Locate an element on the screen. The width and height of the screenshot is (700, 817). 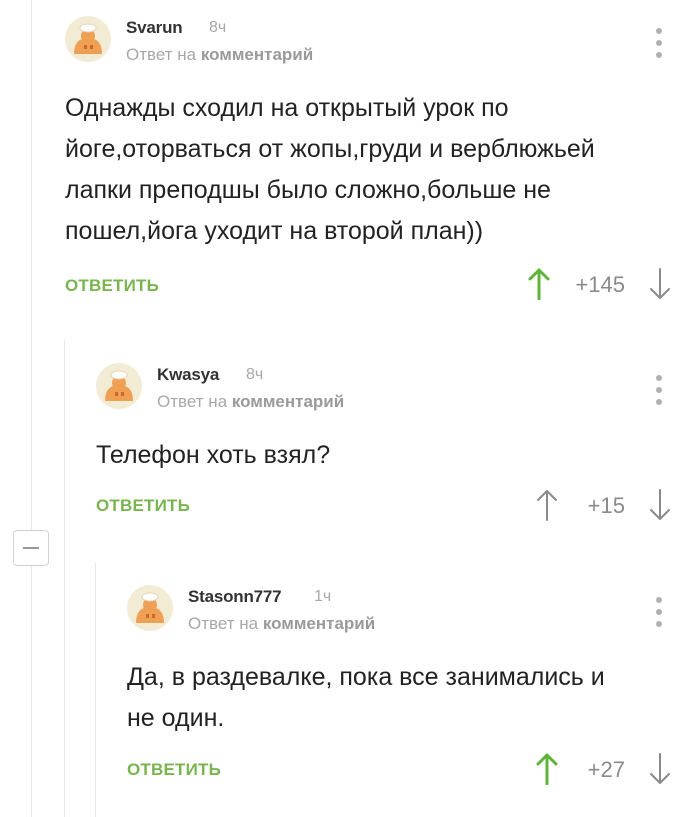
comment-text-line: не один. is located at coordinates (176, 718).